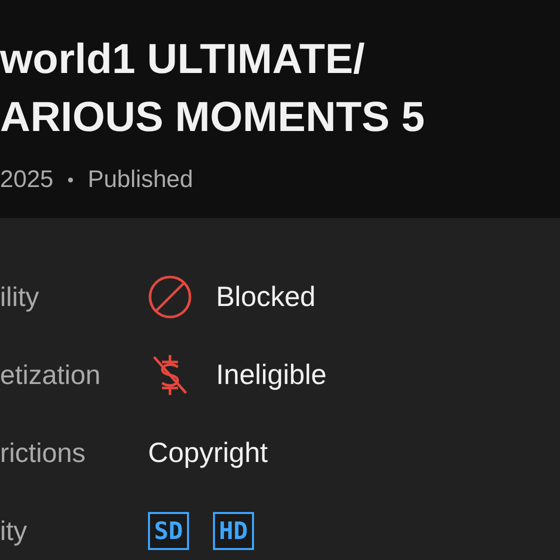 Image resolution: width=560 pixels, height=560 pixels. I want to click on quality-badge: SD, so click(168, 531).